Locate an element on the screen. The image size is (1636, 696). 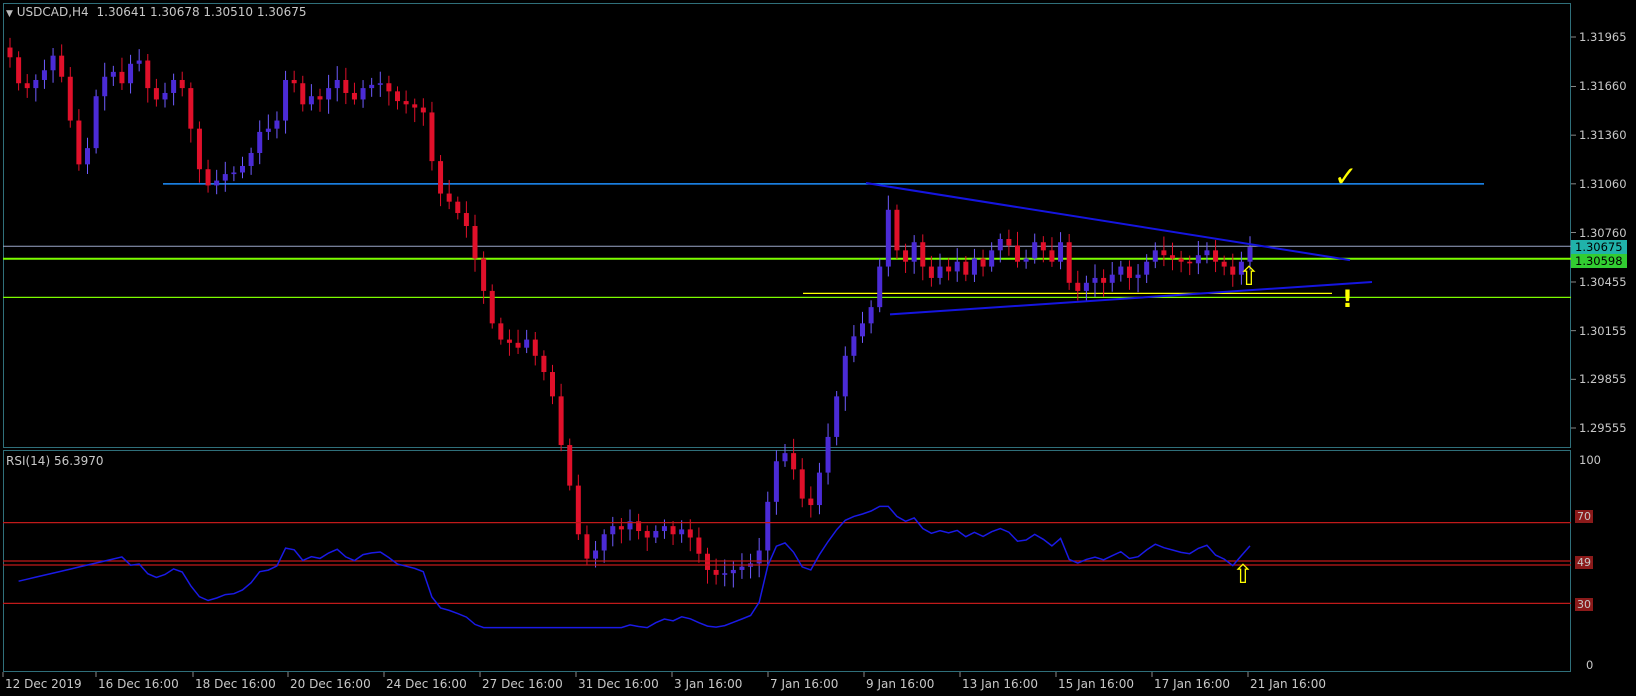
price-axis-label: 1.29855 is located at coordinates (1603, 379).